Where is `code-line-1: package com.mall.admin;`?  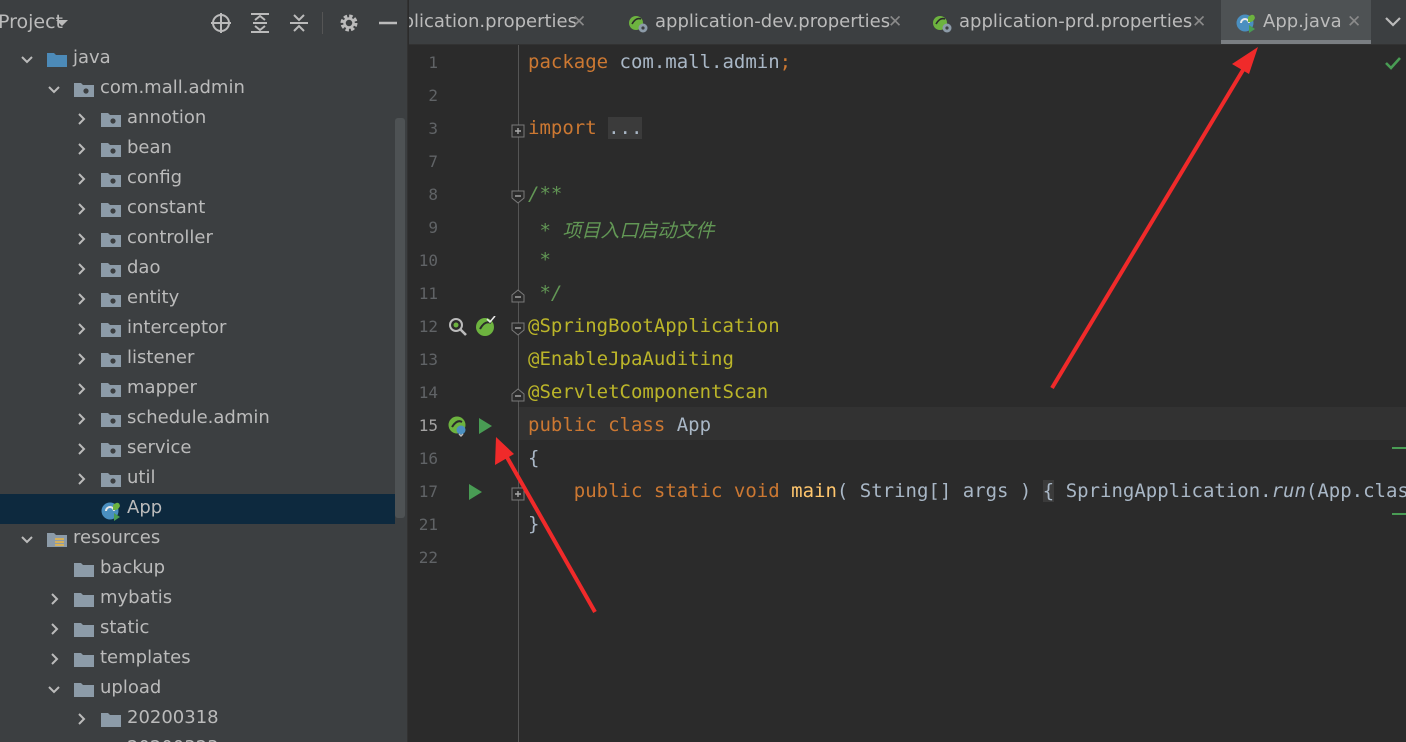 code-line-1: package com.mall.admin; is located at coordinates (659, 62).